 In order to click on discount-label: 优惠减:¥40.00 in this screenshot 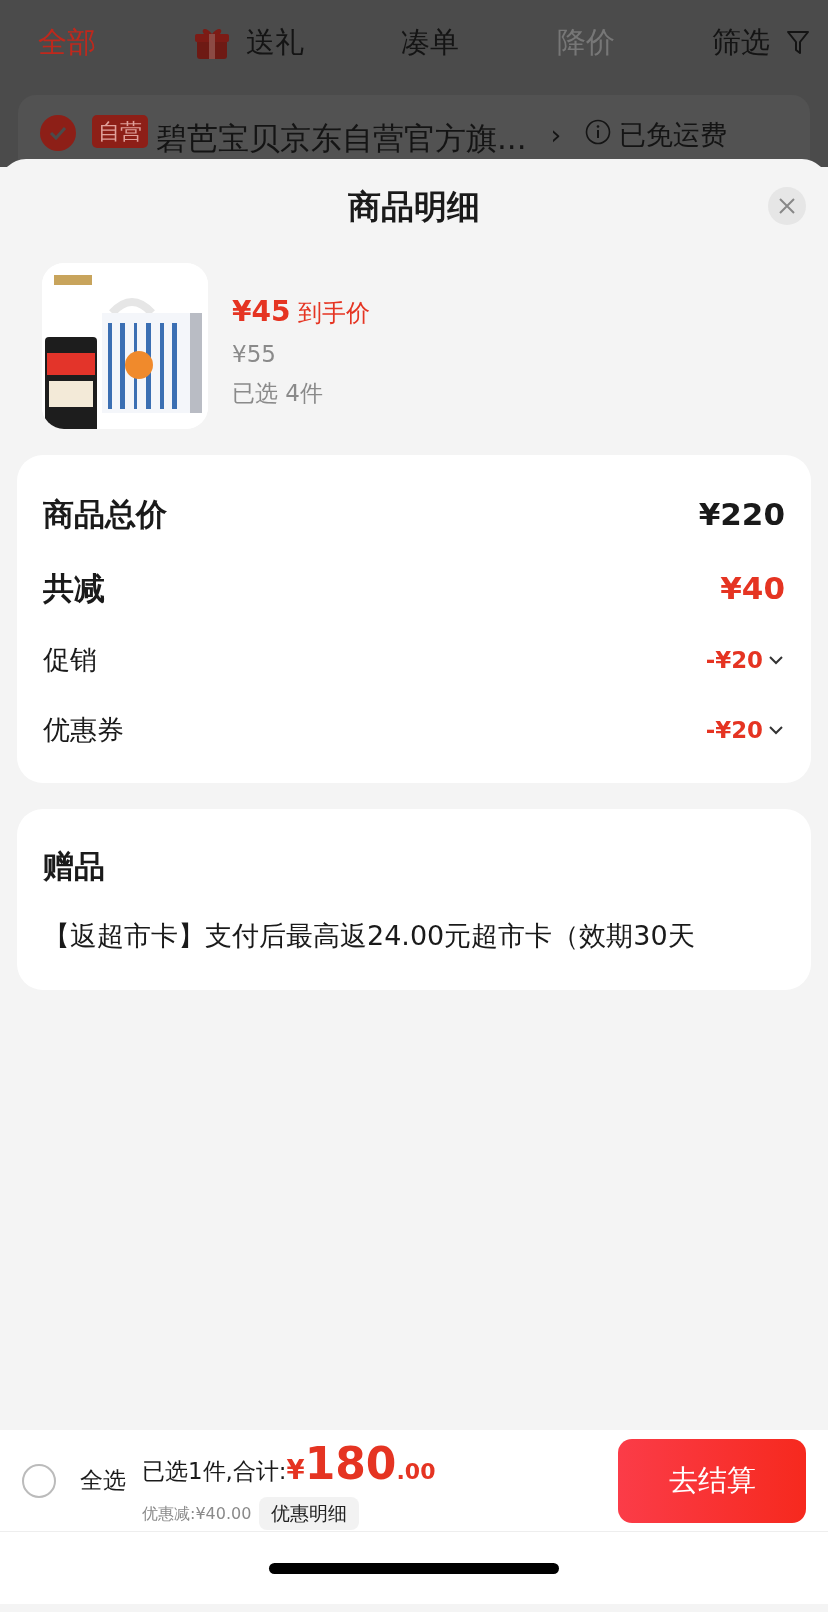, I will do `click(197, 1513)`.